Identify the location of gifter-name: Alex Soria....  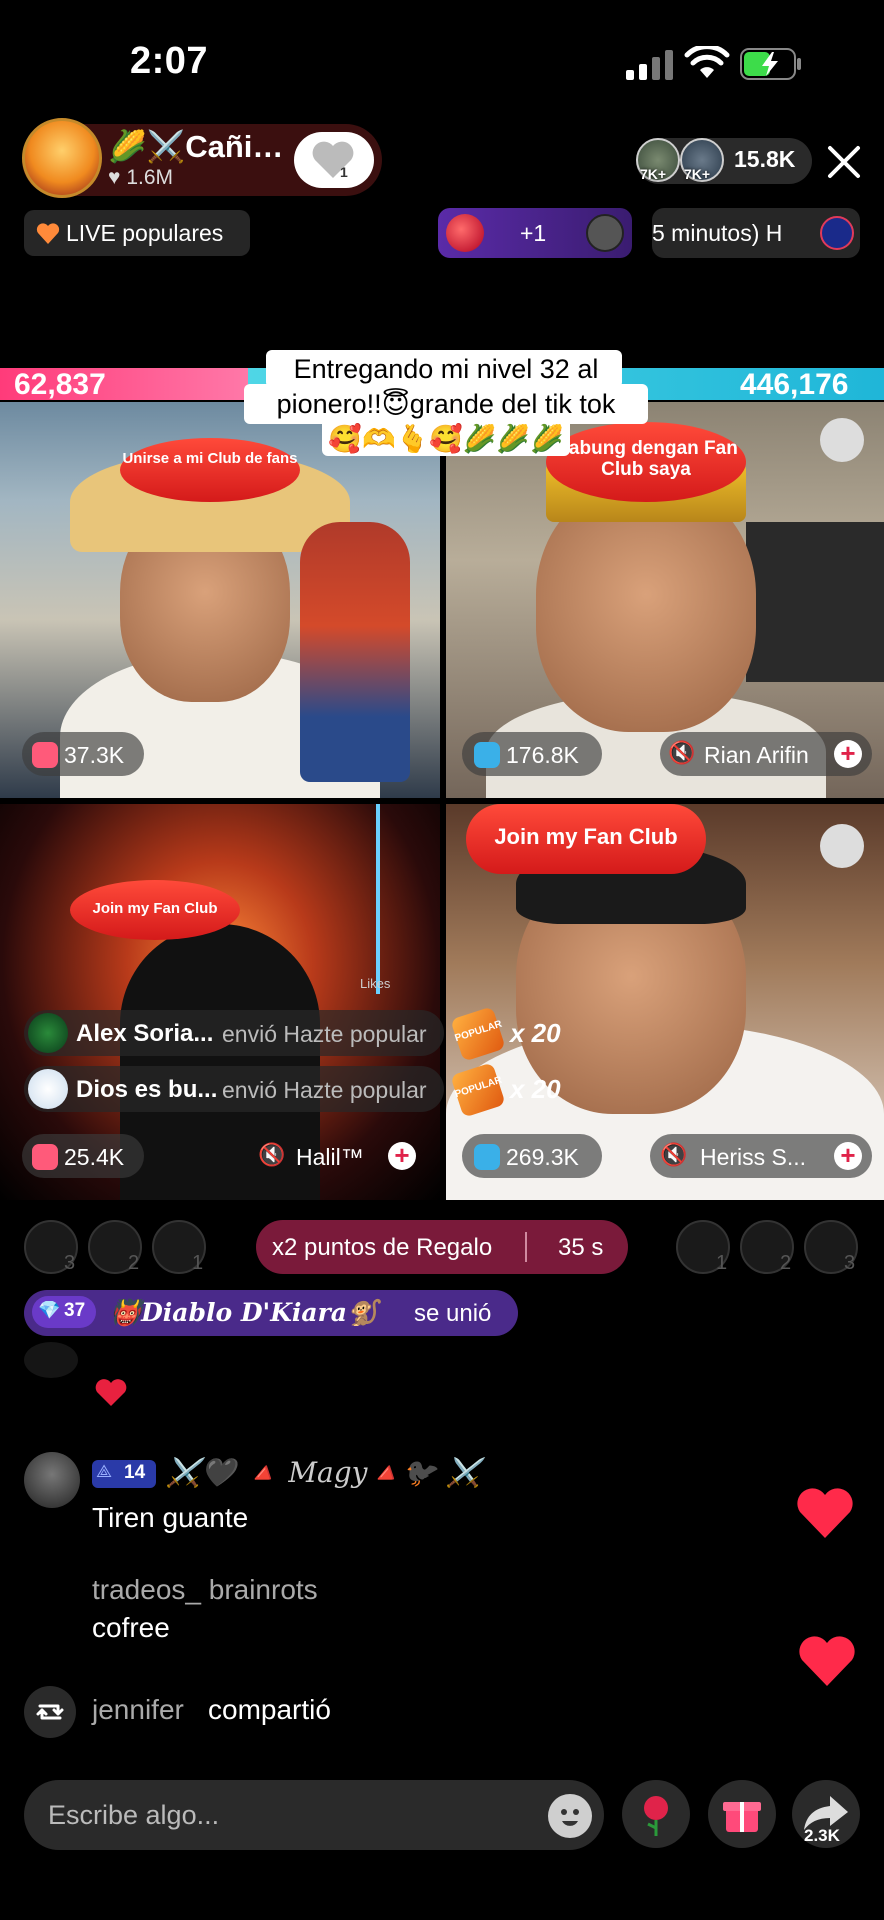
(145, 1033).